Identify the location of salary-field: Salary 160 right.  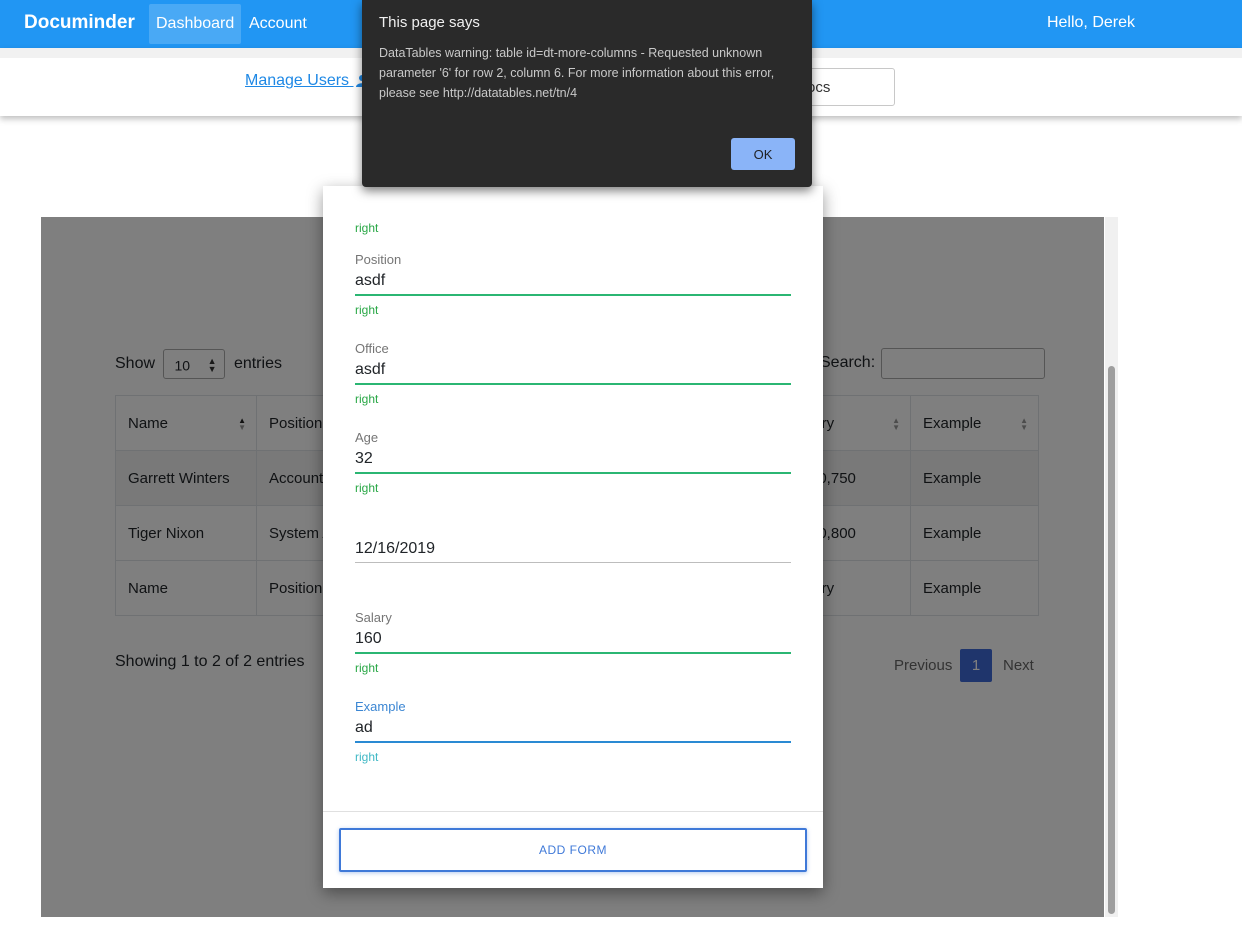
(573, 642).